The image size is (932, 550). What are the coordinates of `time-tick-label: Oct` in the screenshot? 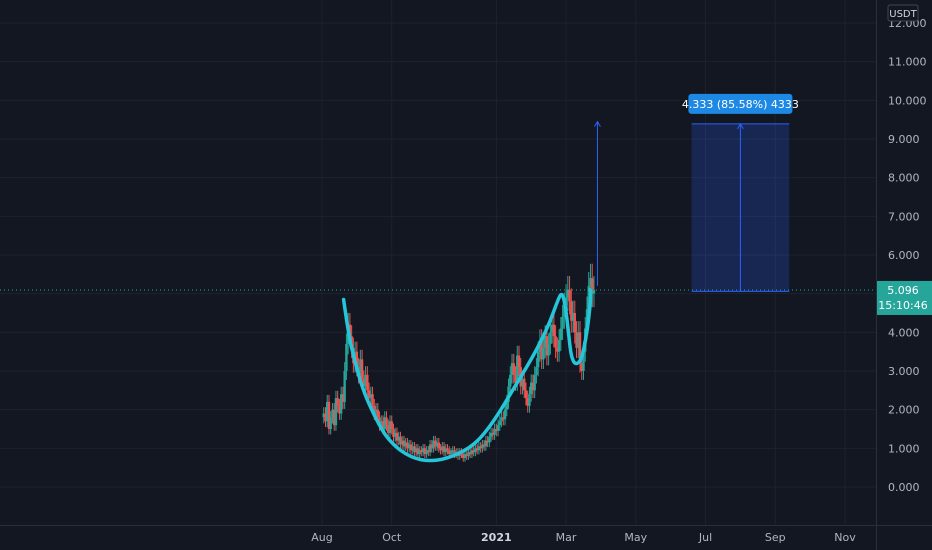 It's located at (392, 537).